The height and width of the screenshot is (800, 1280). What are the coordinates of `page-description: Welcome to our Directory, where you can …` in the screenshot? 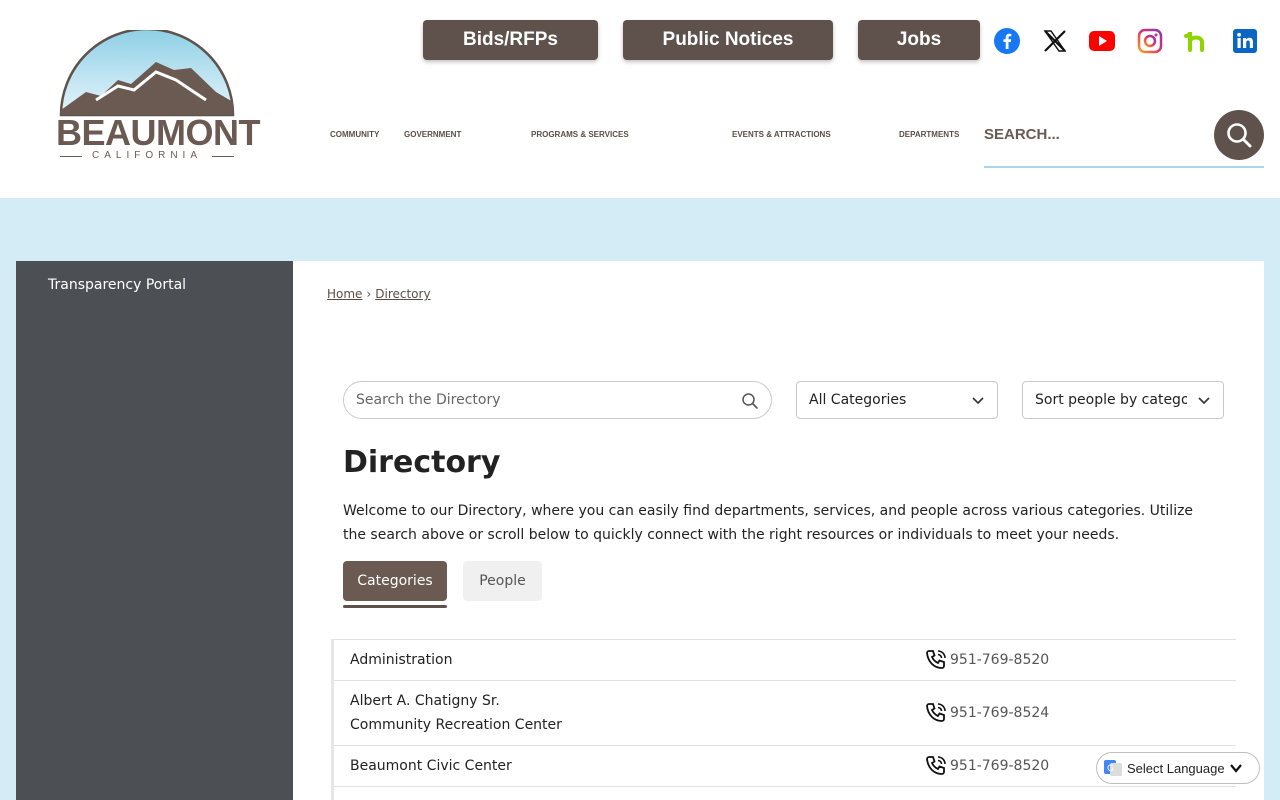 It's located at (768, 523).